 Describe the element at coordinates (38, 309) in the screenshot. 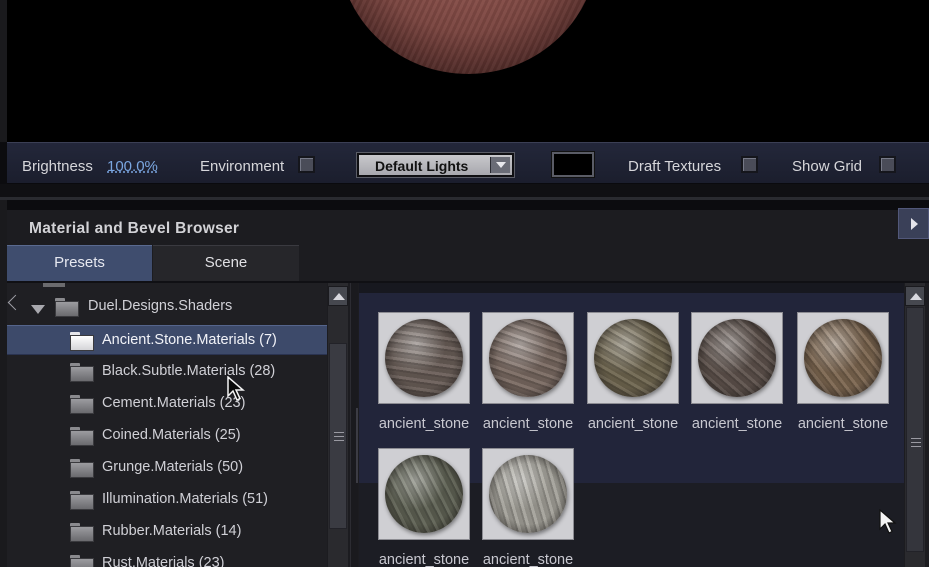

I see `collapse-triangle-icon` at that location.